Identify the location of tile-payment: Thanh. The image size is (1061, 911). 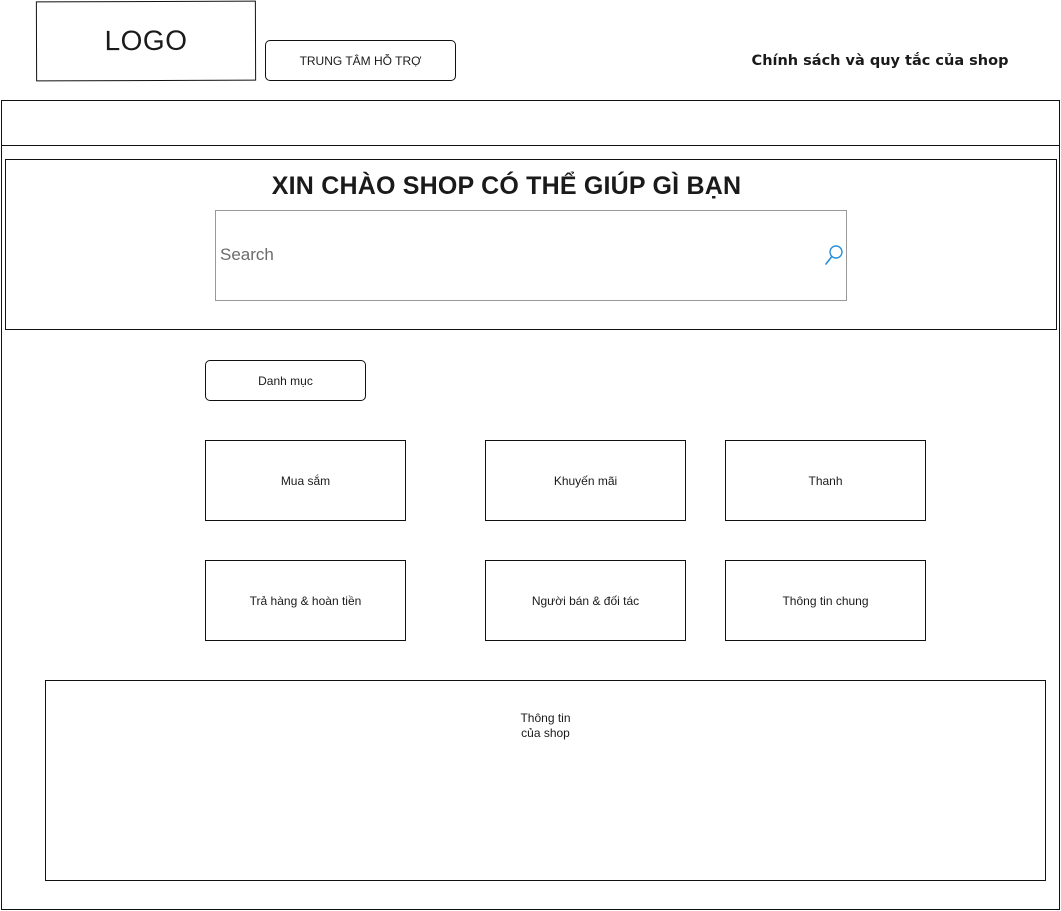
(825, 480).